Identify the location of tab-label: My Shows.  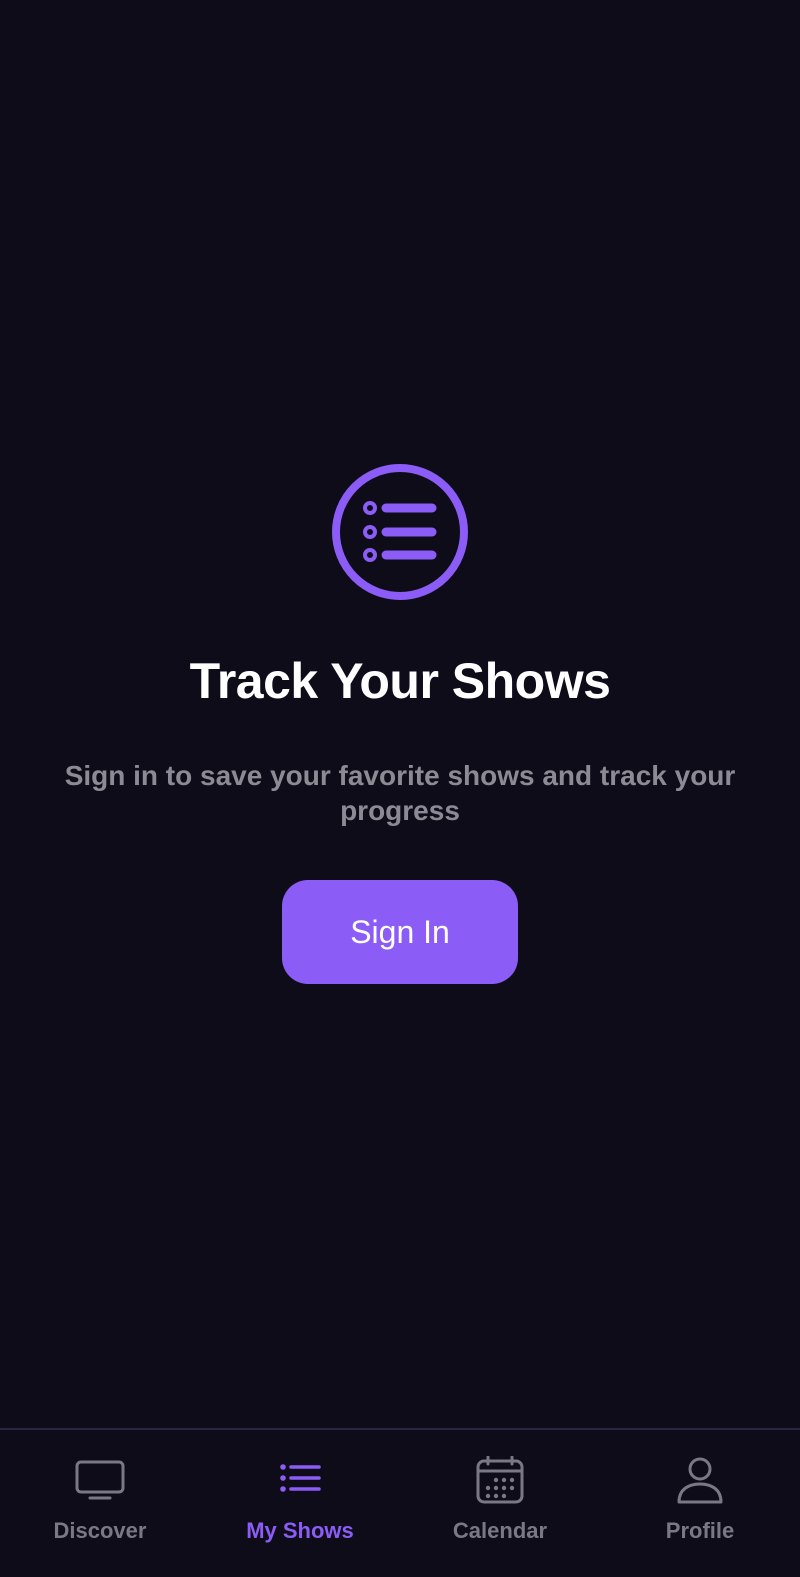
(300, 1530).